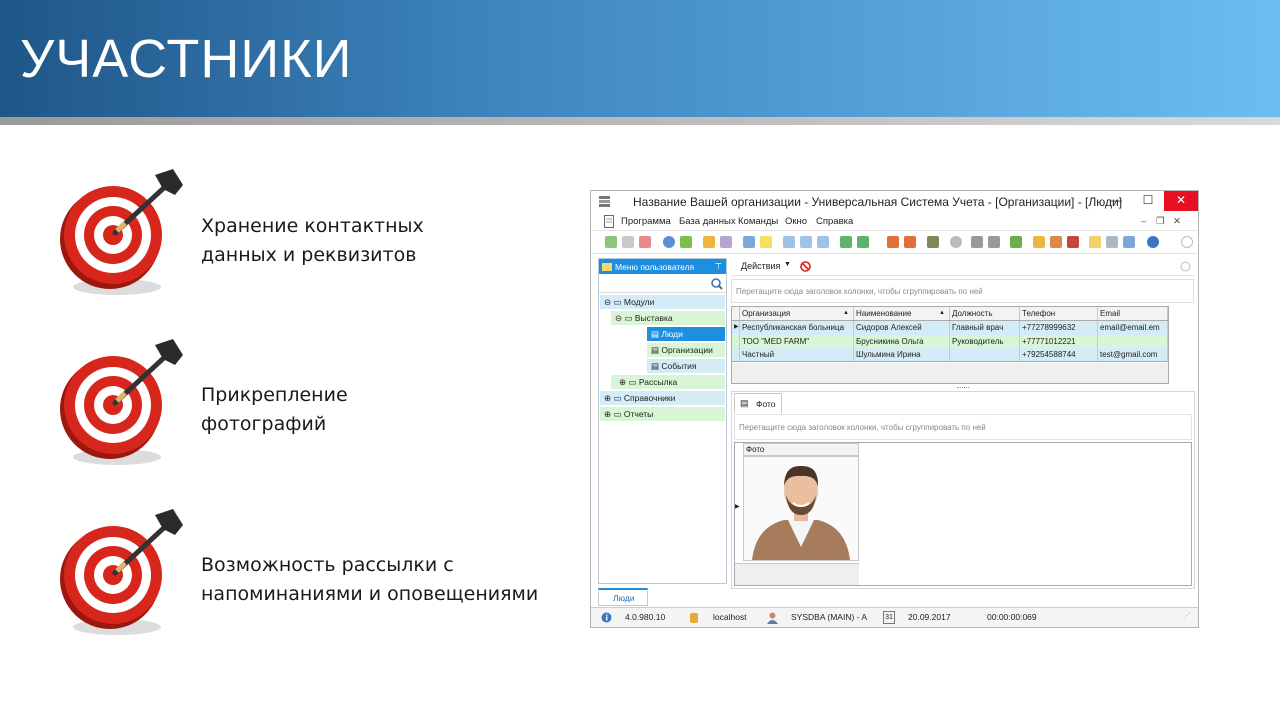 The height and width of the screenshot is (720, 1280). What do you see at coordinates (985, 341) in the screenshot?
I see `cell-position: Руководитель` at bounding box center [985, 341].